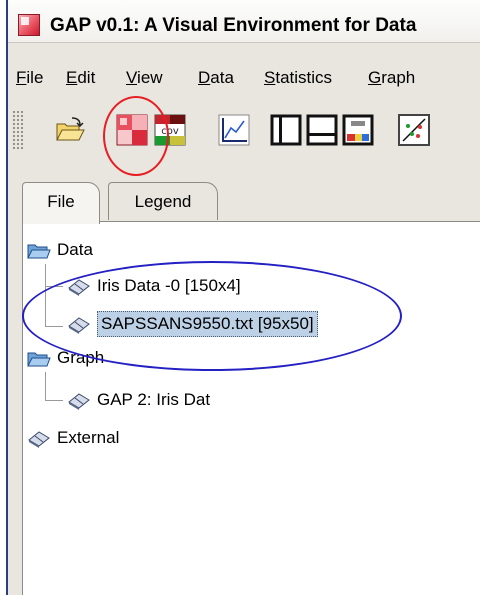 The width and height of the screenshot is (480, 595). I want to click on line-plot-icon, so click(234, 130).